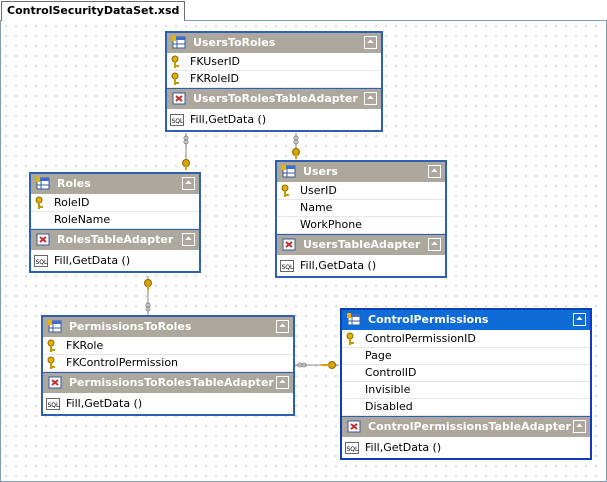  I want to click on column-list: FKUserID FKRoleID, so click(274, 71).